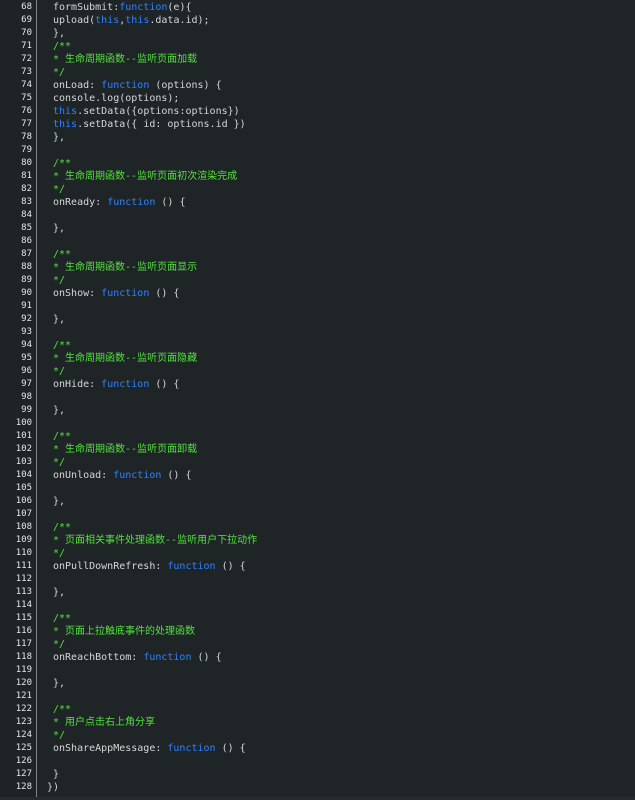  What do you see at coordinates (317, 332) in the screenshot?
I see `code-line: 93` at bounding box center [317, 332].